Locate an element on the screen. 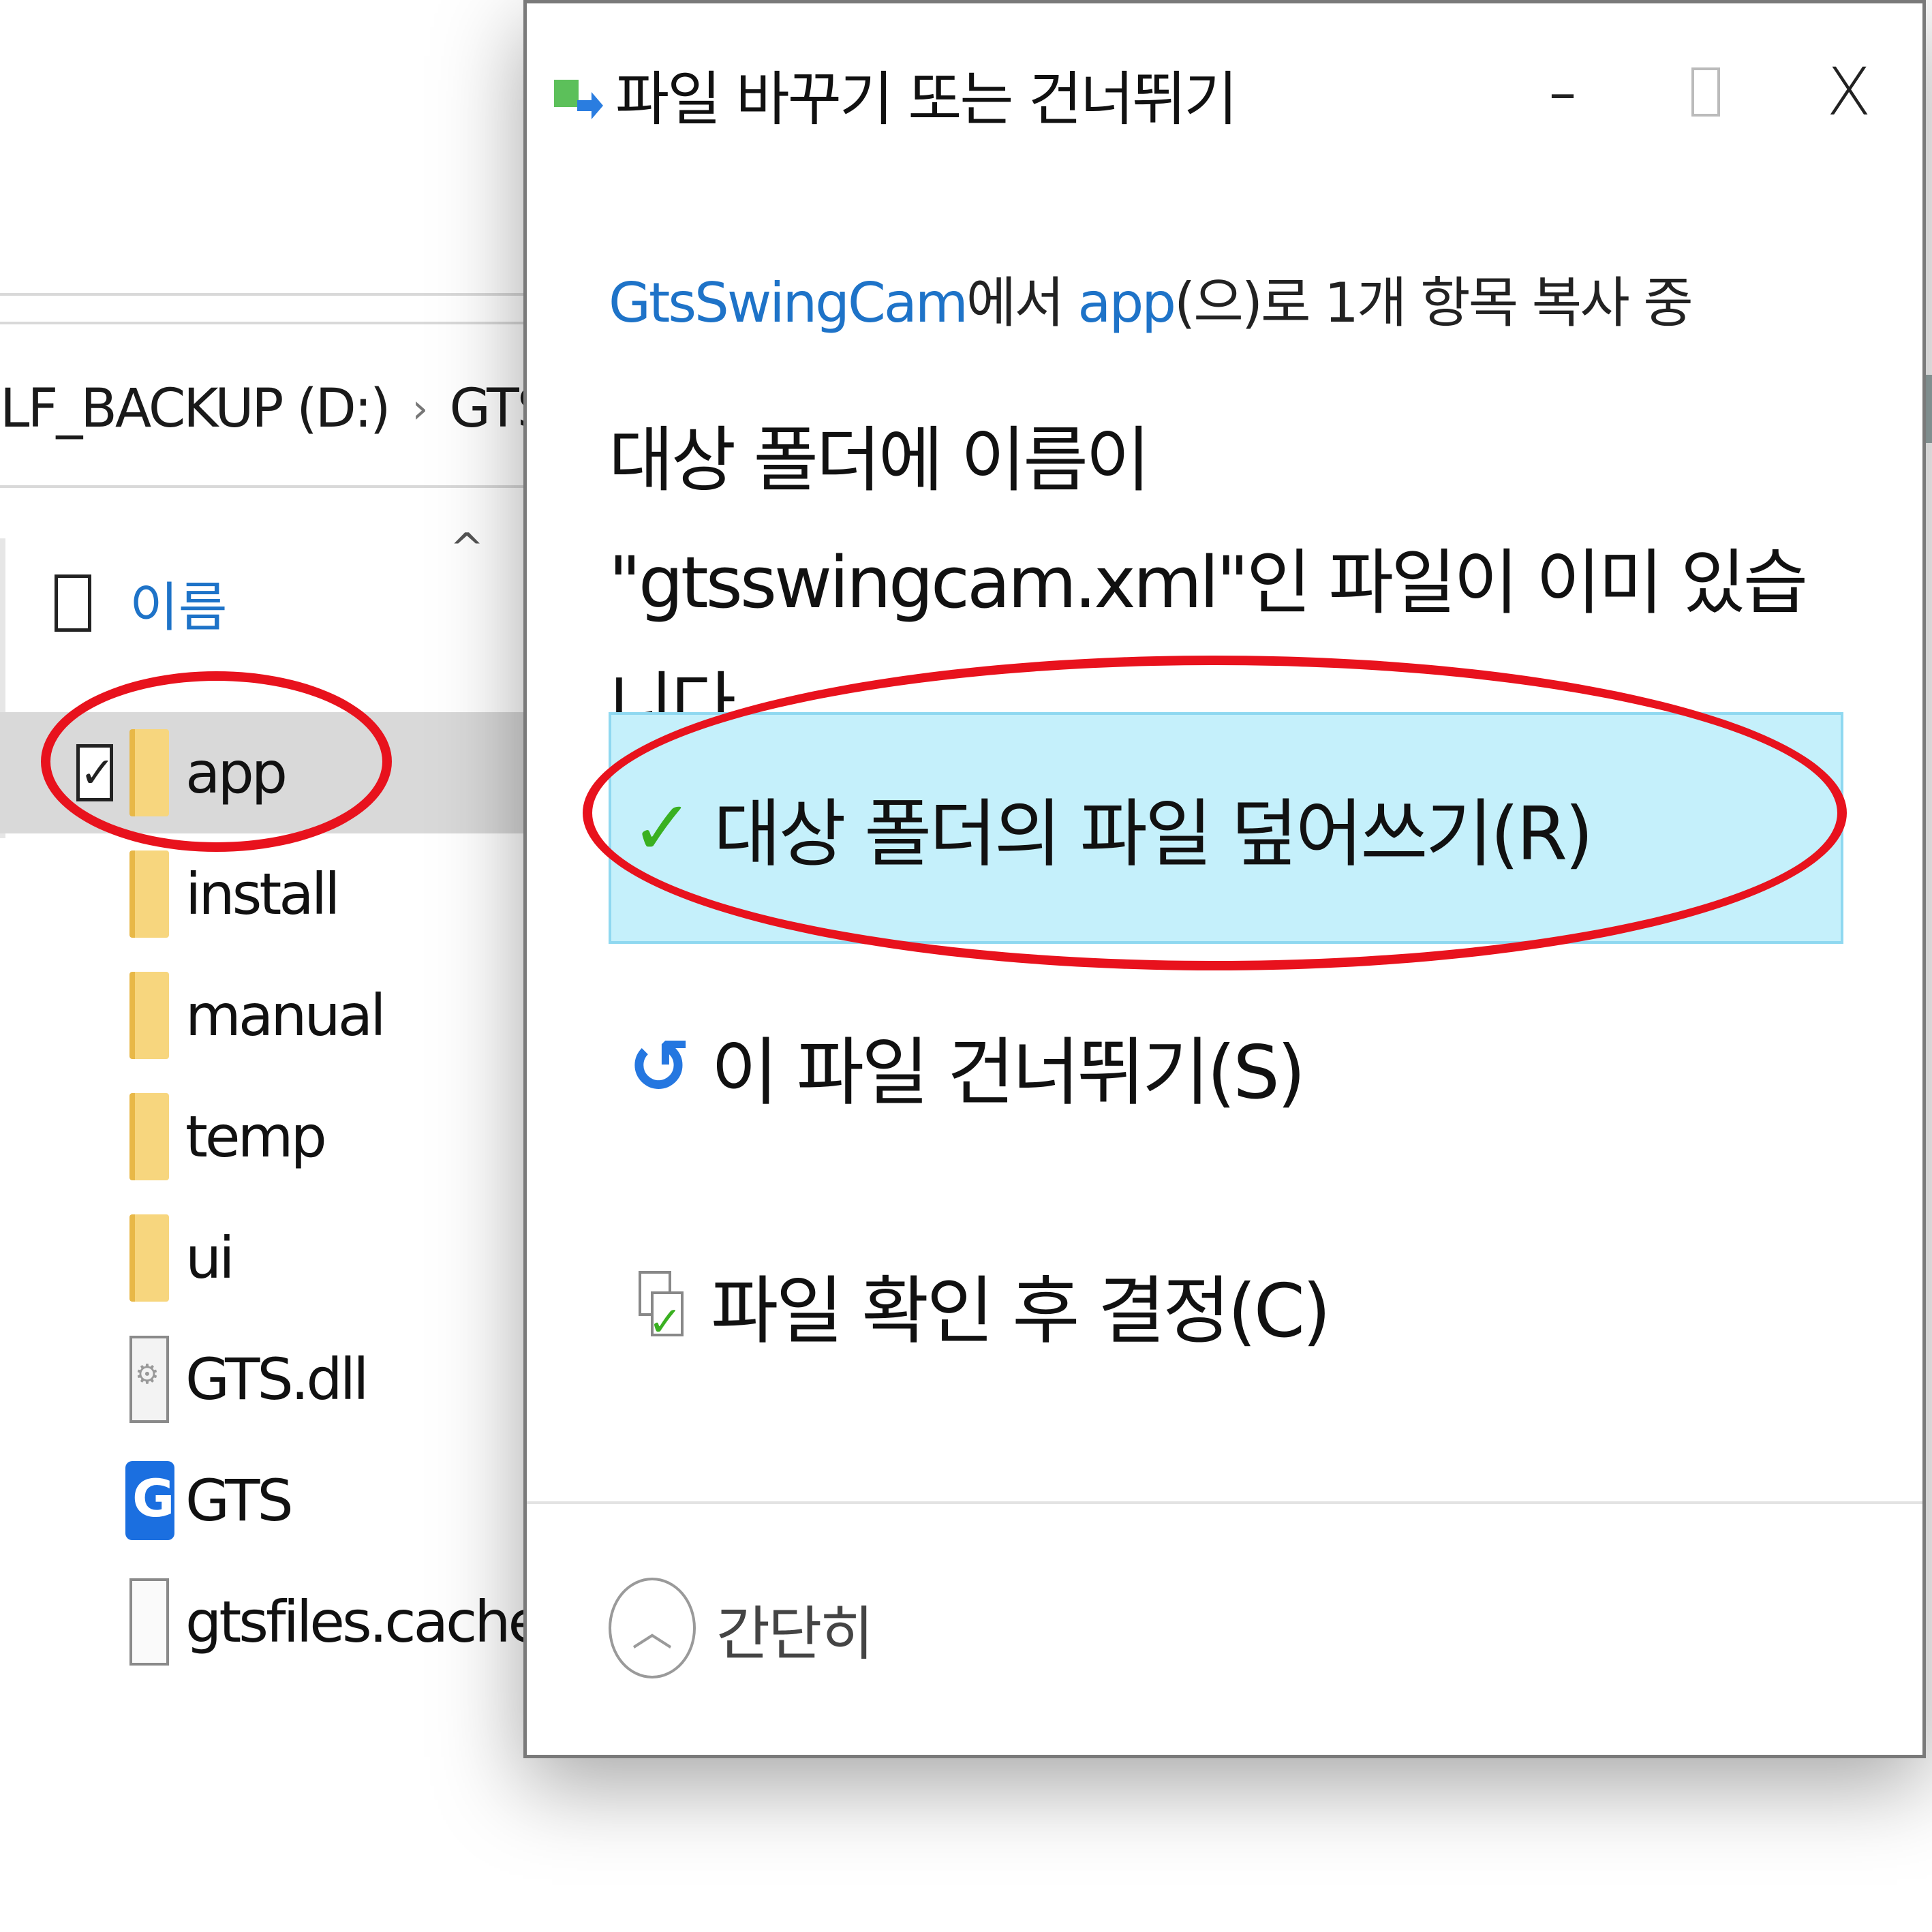  file-name: GTS is located at coordinates (239, 1500).